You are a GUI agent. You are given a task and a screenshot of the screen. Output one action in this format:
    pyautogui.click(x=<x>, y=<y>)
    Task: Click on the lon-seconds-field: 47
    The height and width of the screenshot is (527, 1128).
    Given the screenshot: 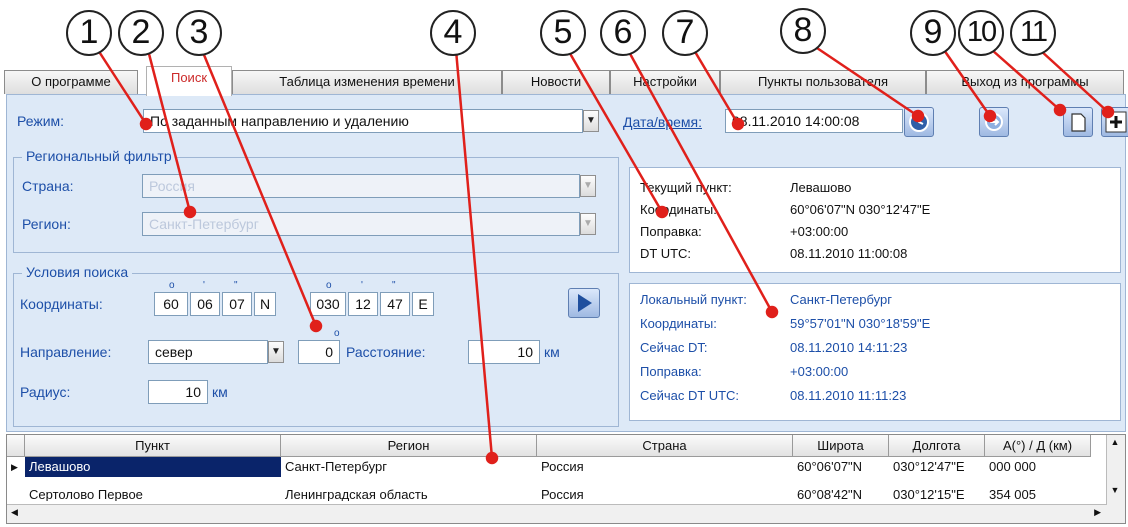 What is the action you would take?
    pyautogui.click(x=395, y=304)
    